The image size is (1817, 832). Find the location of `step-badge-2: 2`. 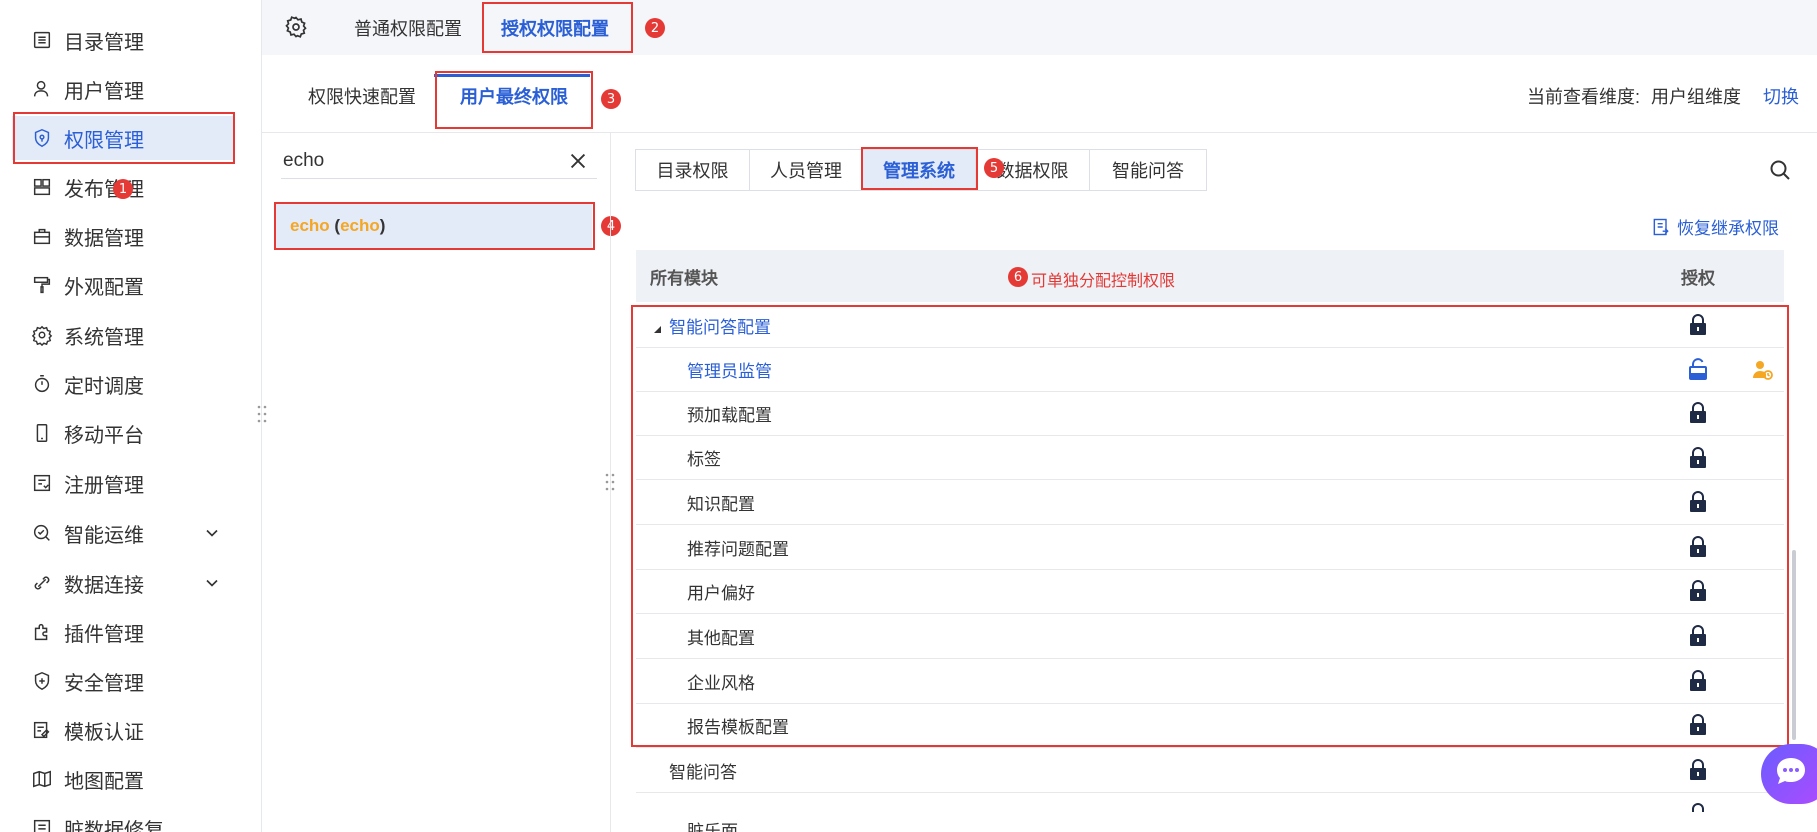

step-badge-2: 2 is located at coordinates (655, 28).